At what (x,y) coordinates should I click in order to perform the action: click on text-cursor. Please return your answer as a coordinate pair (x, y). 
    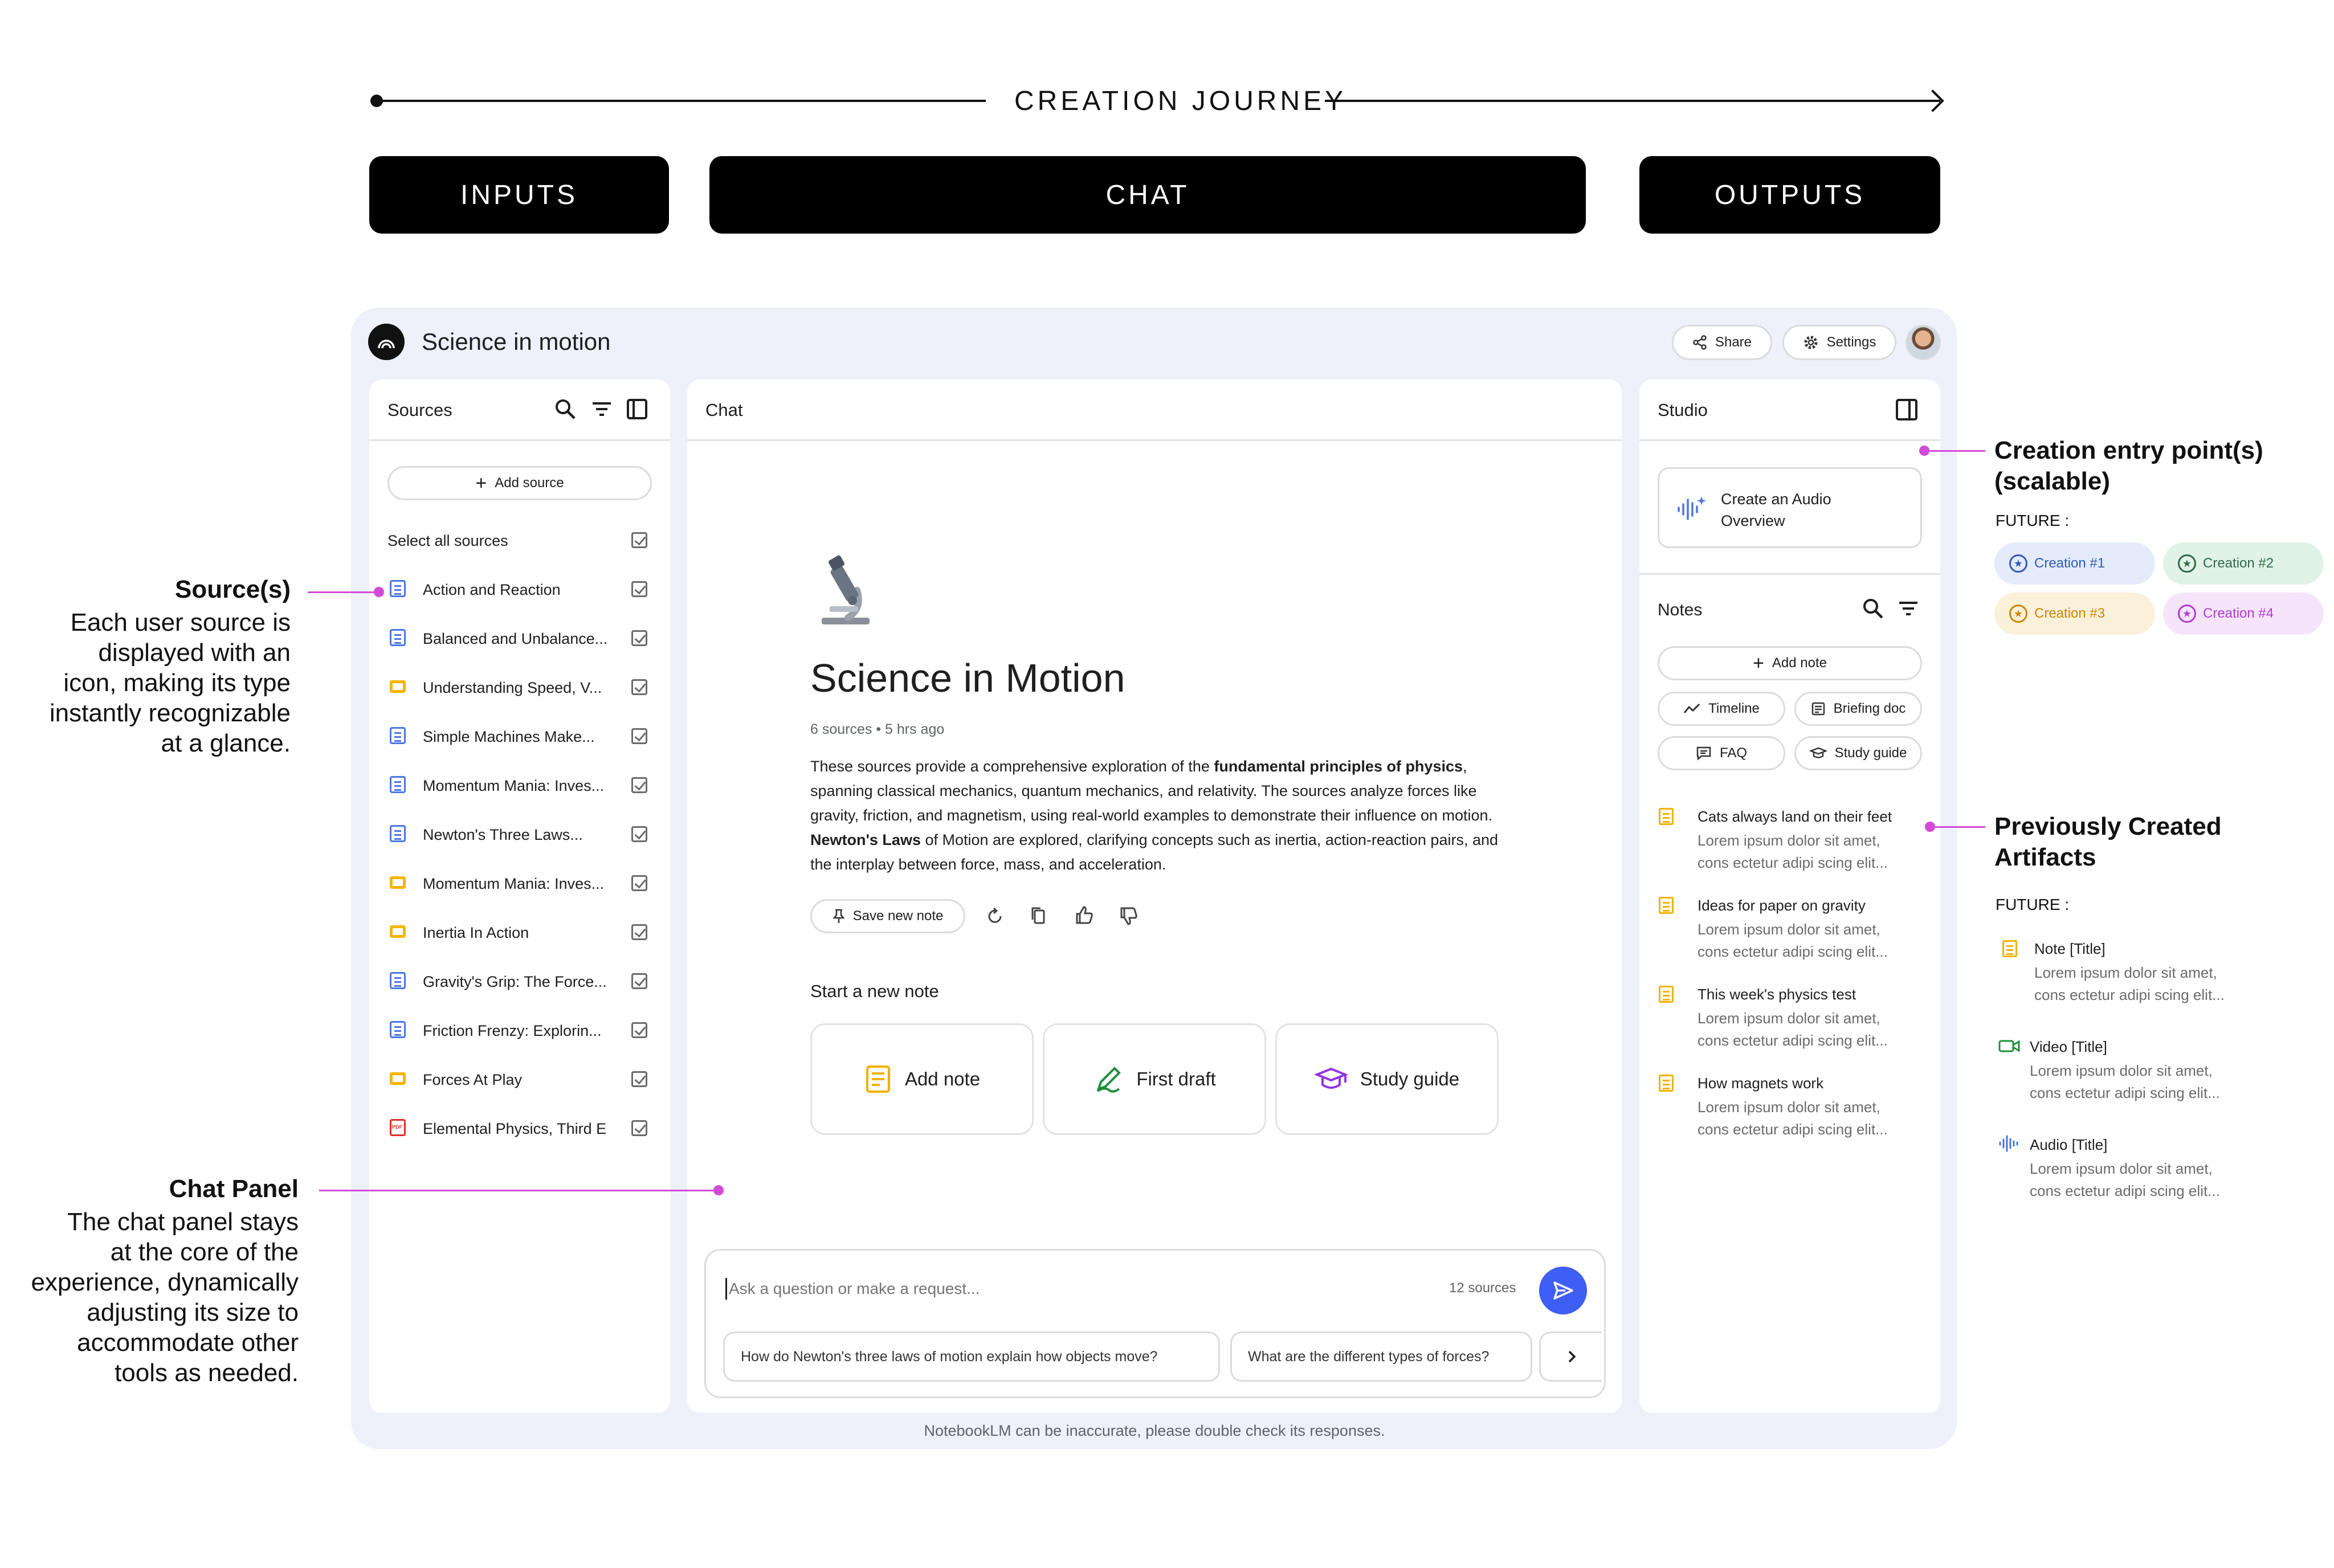
    Looking at the image, I should click on (726, 1289).